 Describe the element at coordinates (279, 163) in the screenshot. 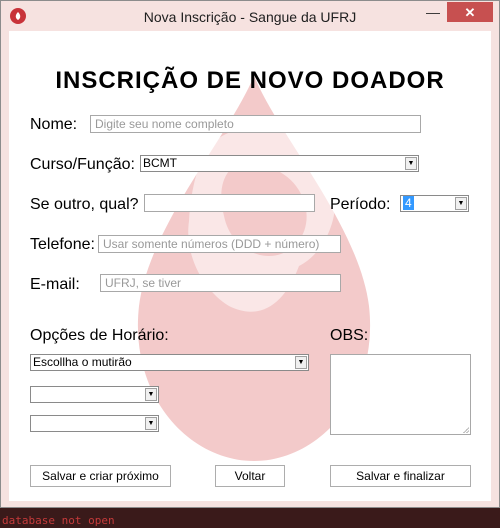

I see `curso-select: BCMT ▼` at that location.